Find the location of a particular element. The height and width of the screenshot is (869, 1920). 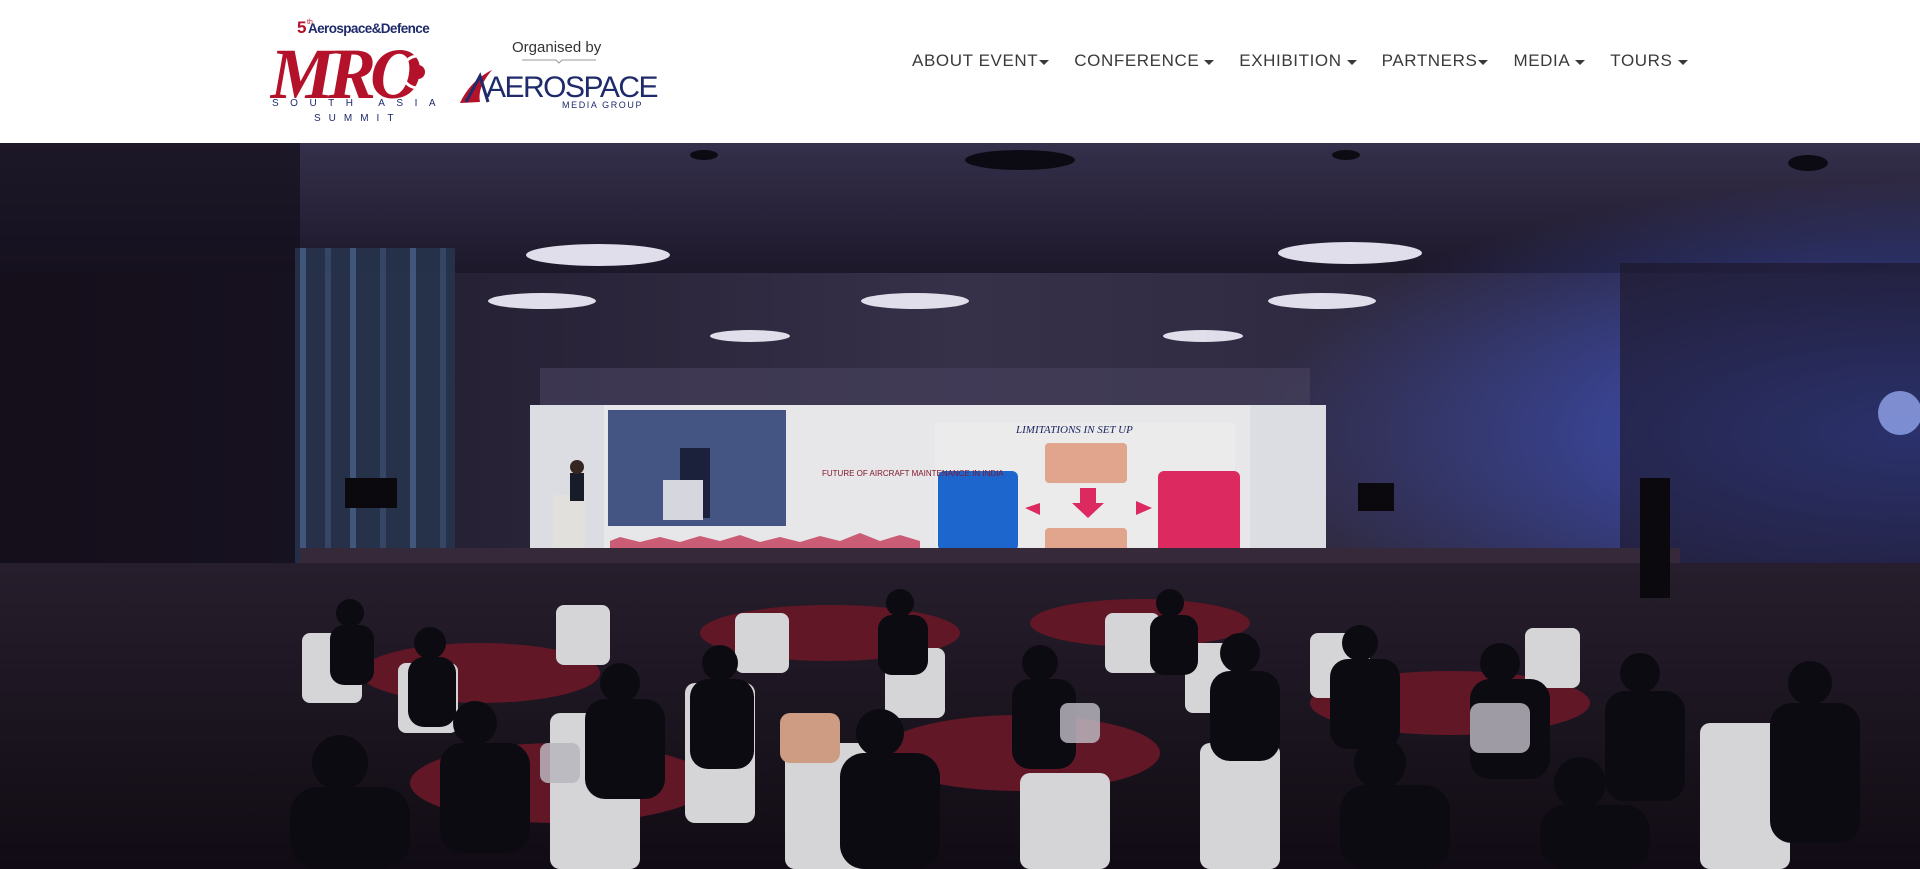

nav-label: ABOUT EVENT is located at coordinates (975, 60).